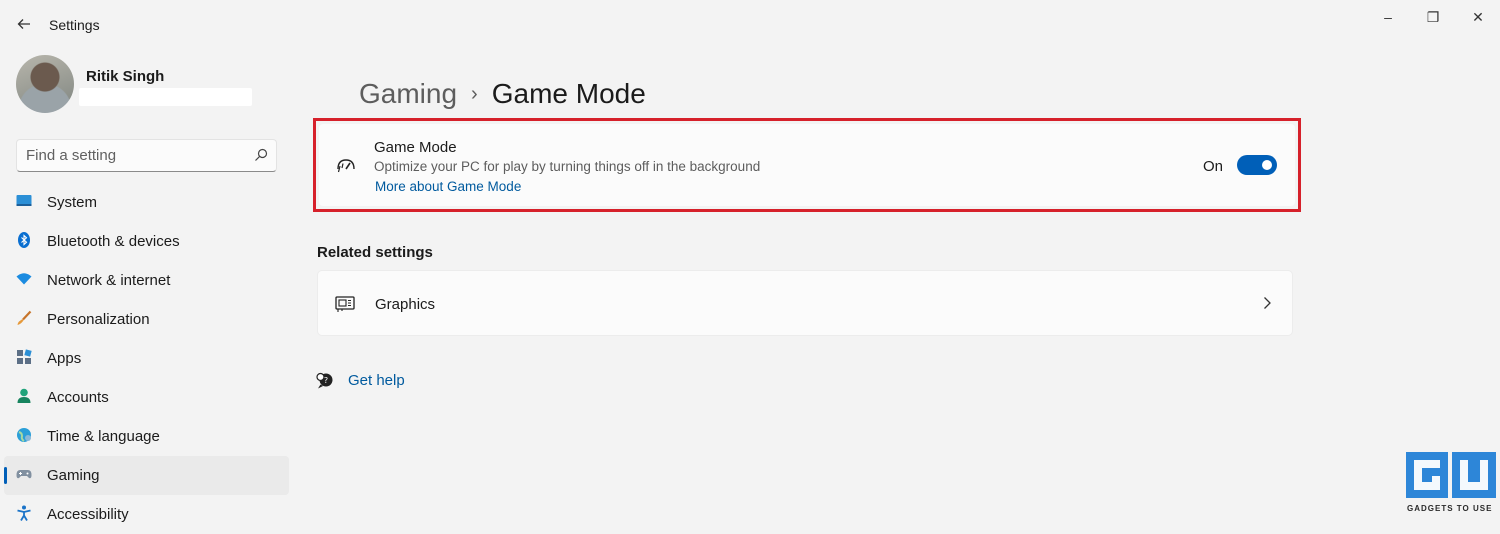 The width and height of the screenshot is (1500, 534). I want to click on back-button, so click(24, 24).